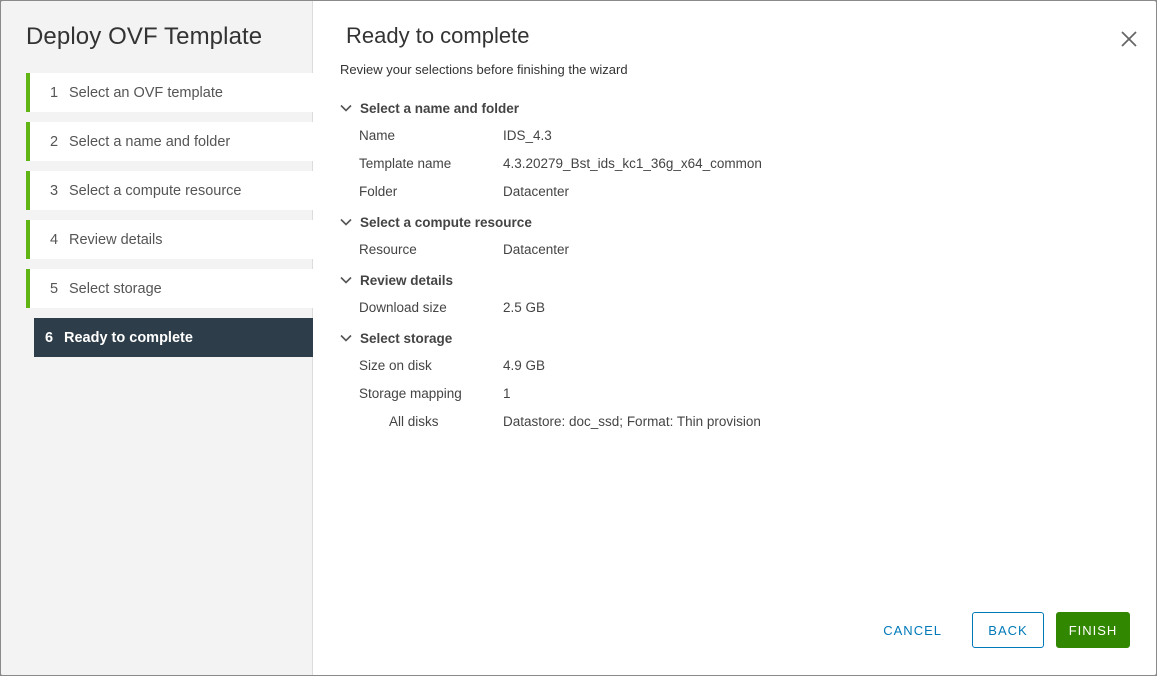 This screenshot has width=1157, height=676. I want to click on summary-row: Download size 2.5 GB, so click(730, 307).